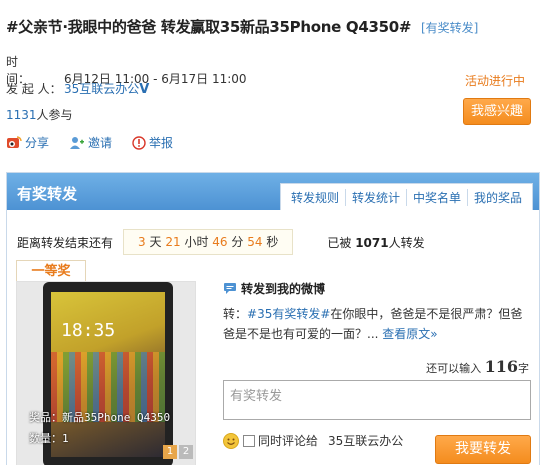 This screenshot has height=465, width=548. I want to click on participants: 1131人参与, so click(39, 114).